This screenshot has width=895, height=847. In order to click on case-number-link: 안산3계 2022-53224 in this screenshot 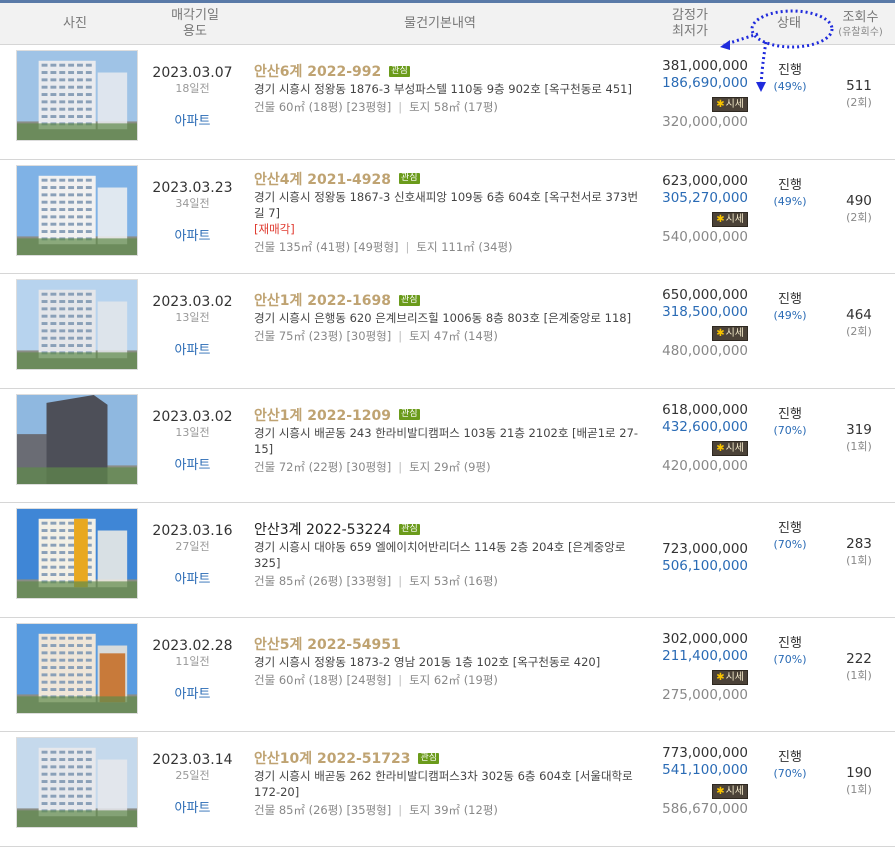, I will do `click(322, 529)`.